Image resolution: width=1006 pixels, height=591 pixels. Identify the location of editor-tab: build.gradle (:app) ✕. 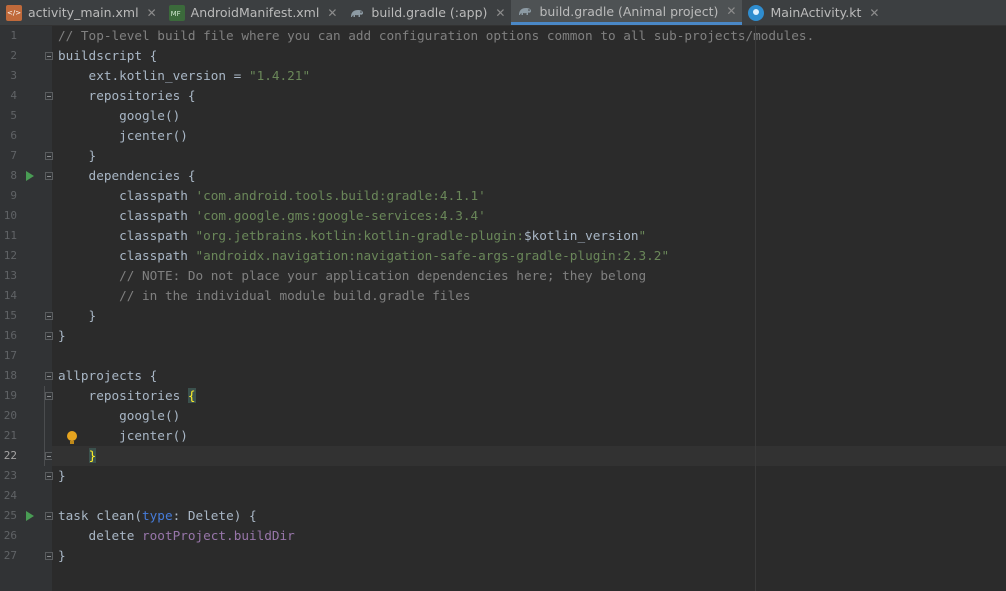
(427, 12).